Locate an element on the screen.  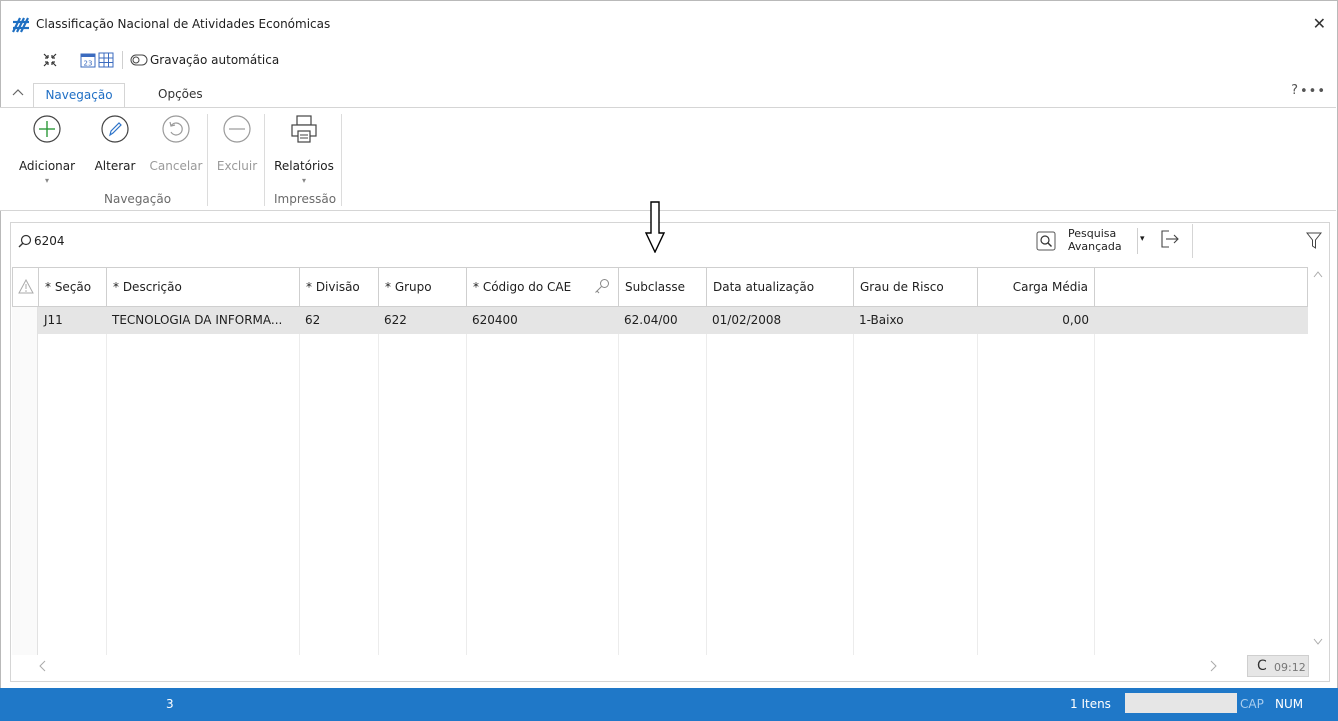
cell-carga-media: 0,00 is located at coordinates (1064, 320).